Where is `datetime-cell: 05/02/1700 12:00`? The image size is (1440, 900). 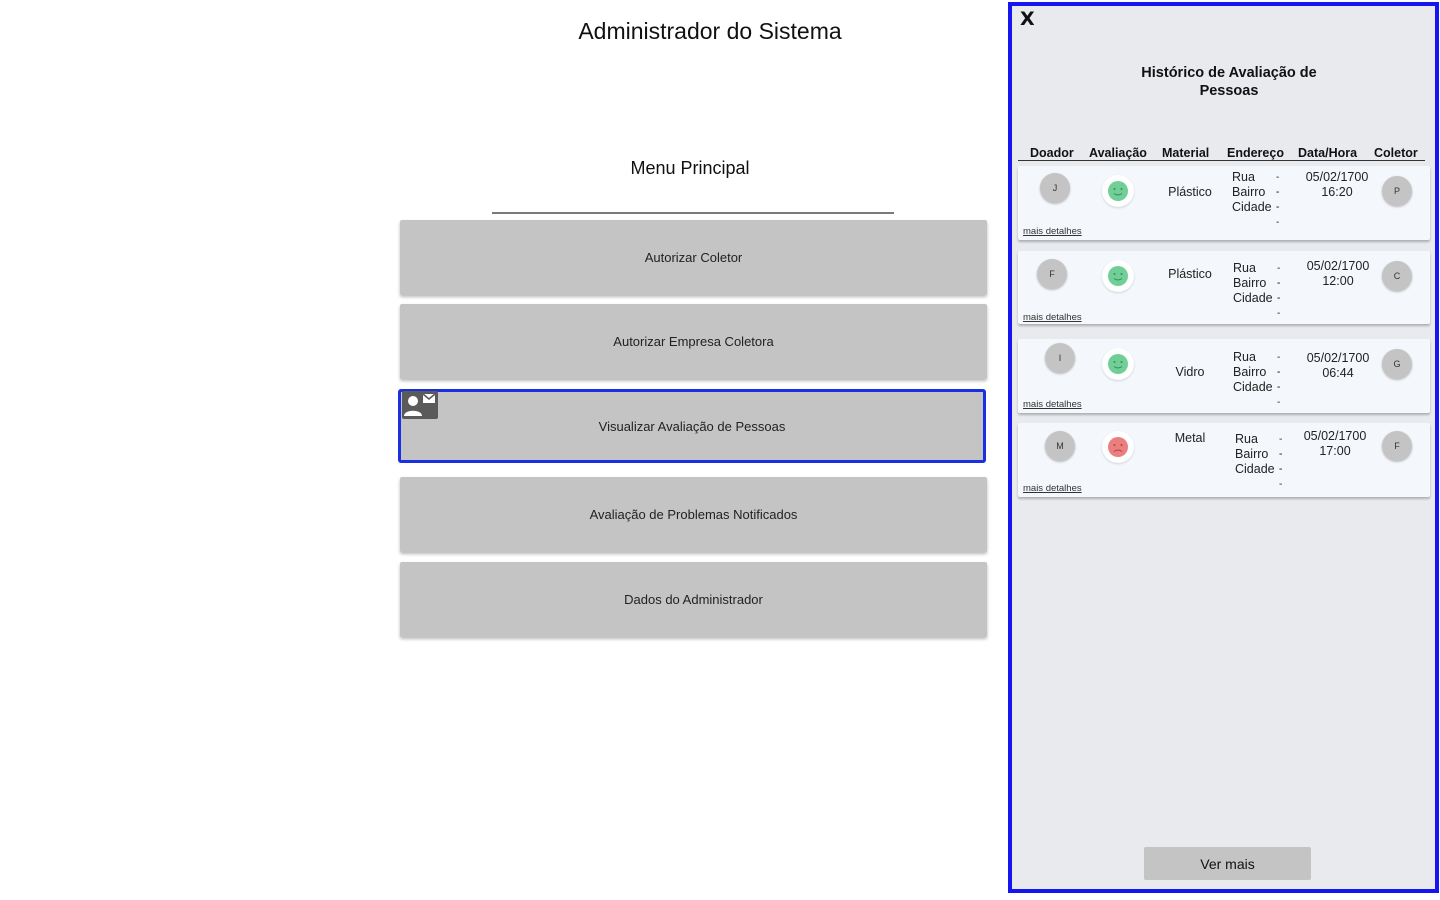 datetime-cell: 05/02/1700 12:00 is located at coordinates (1338, 274).